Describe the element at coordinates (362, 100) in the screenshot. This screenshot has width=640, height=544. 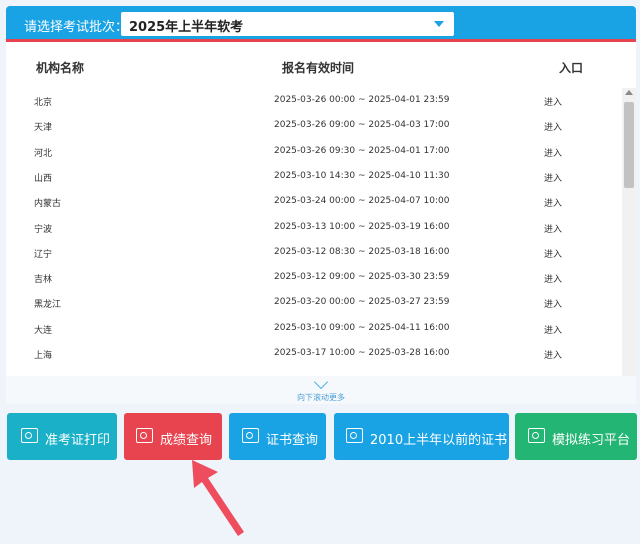
I see `registration-time: 2025-03-26 00:00 ~ 2025-04-01 23:59` at that location.